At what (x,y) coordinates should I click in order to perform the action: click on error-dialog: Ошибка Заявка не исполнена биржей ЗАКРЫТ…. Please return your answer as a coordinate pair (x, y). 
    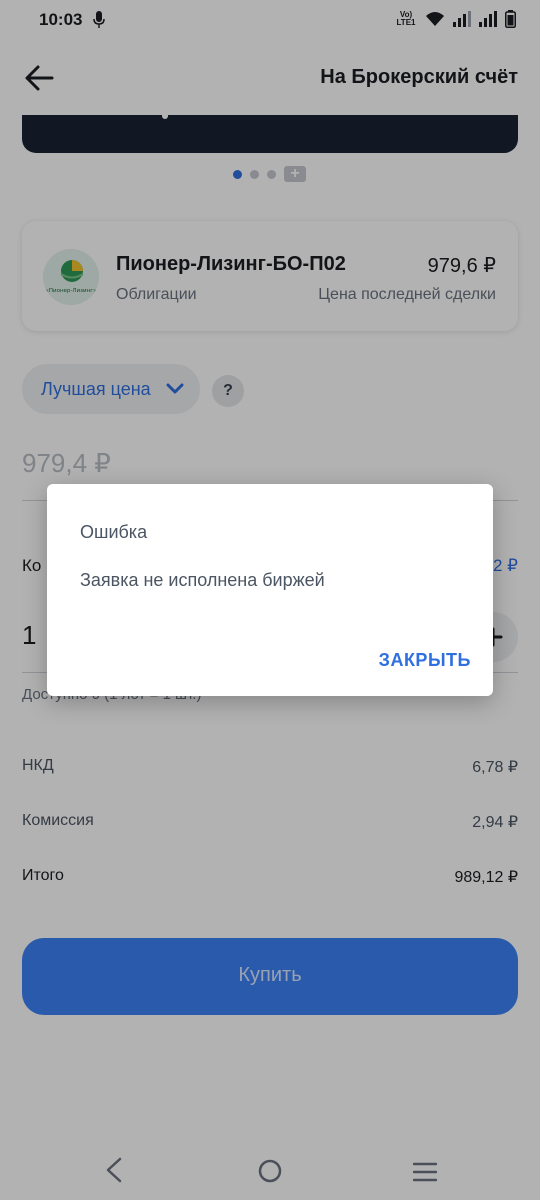
    Looking at the image, I should click on (270, 590).